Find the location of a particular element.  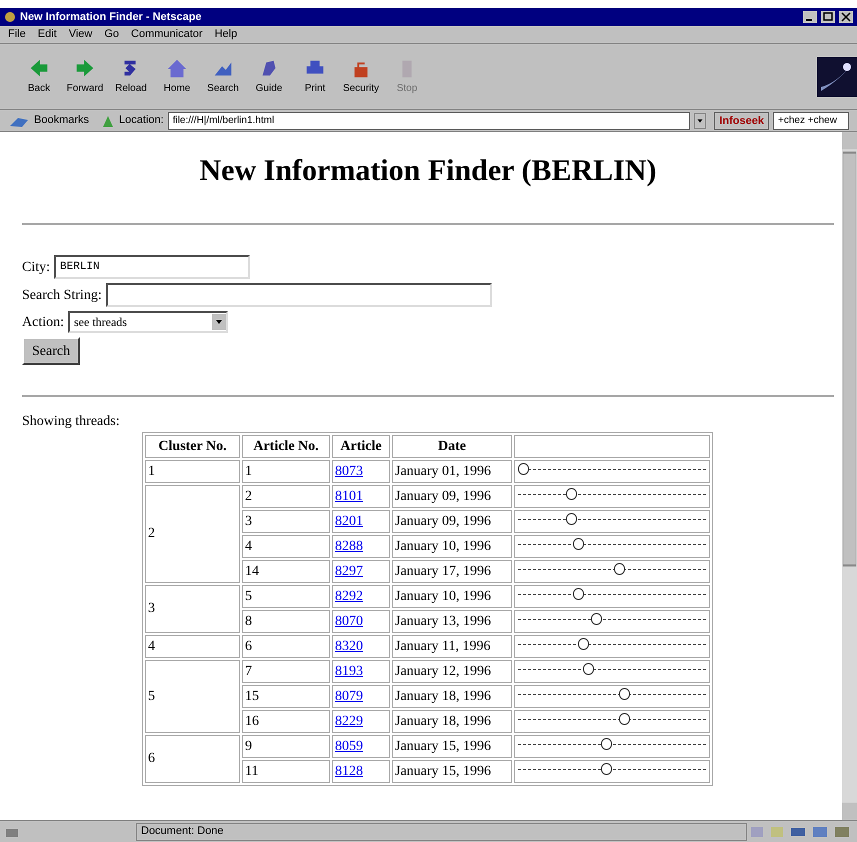

menu-item: View is located at coordinates (80, 34).